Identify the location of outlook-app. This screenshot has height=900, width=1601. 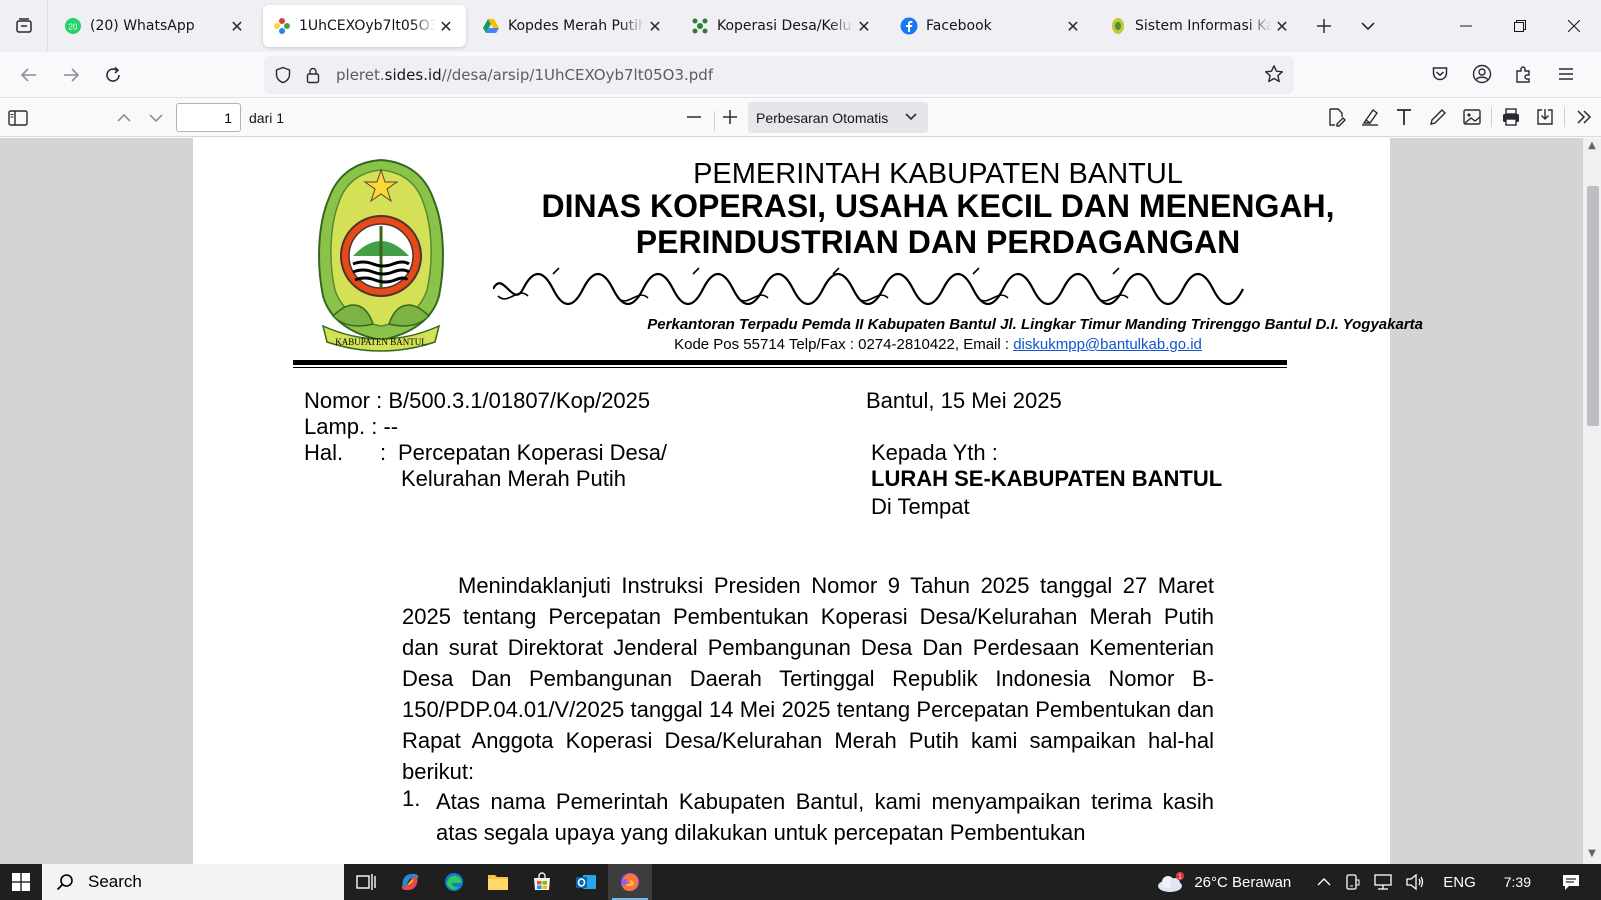
(586, 882).